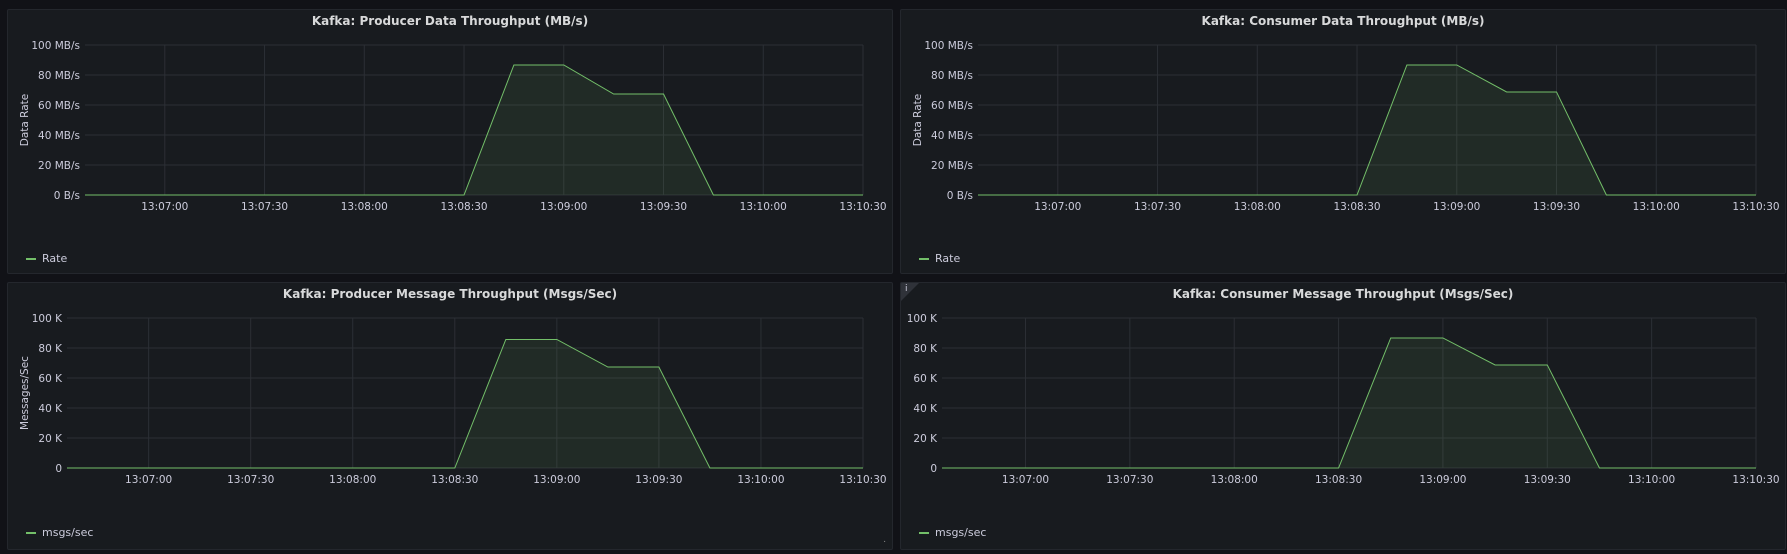 Image resolution: width=1787 pixels, height=554 pixels. What do you see at coordinates (25, 393) in the screenshot?
I see `y-axis-label: Messages/Sec` at bounding box center [25, 393].